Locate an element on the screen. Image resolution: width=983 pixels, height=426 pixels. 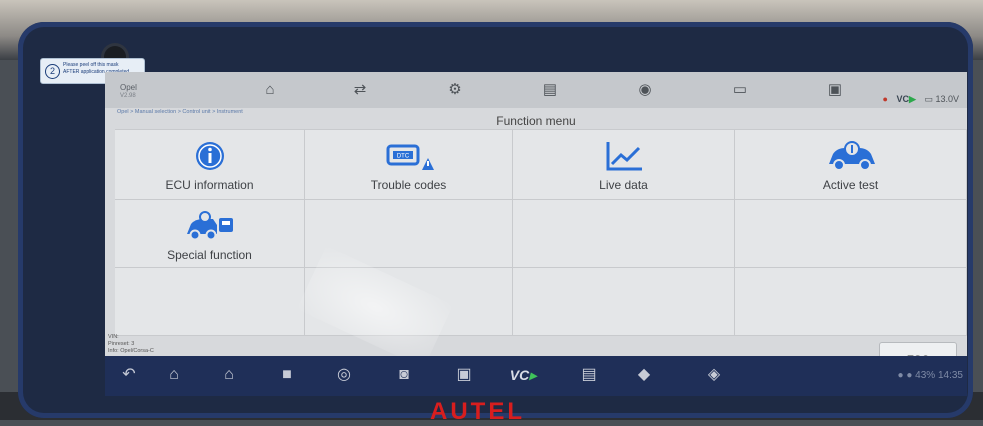
browser-icon: ◎ is located at coordinates (344, 375).